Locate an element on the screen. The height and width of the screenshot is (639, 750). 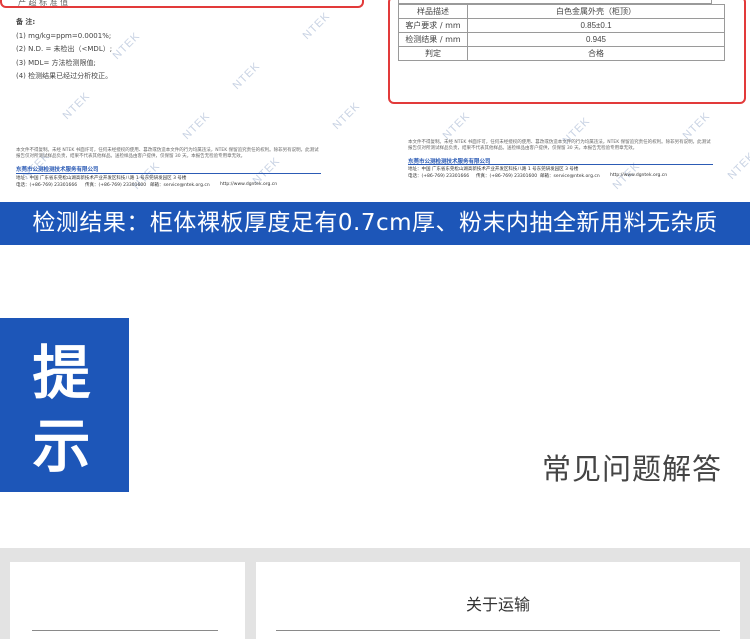
table-value: 白色金属外壳（柜顶） is located at coordinates (596, 11).